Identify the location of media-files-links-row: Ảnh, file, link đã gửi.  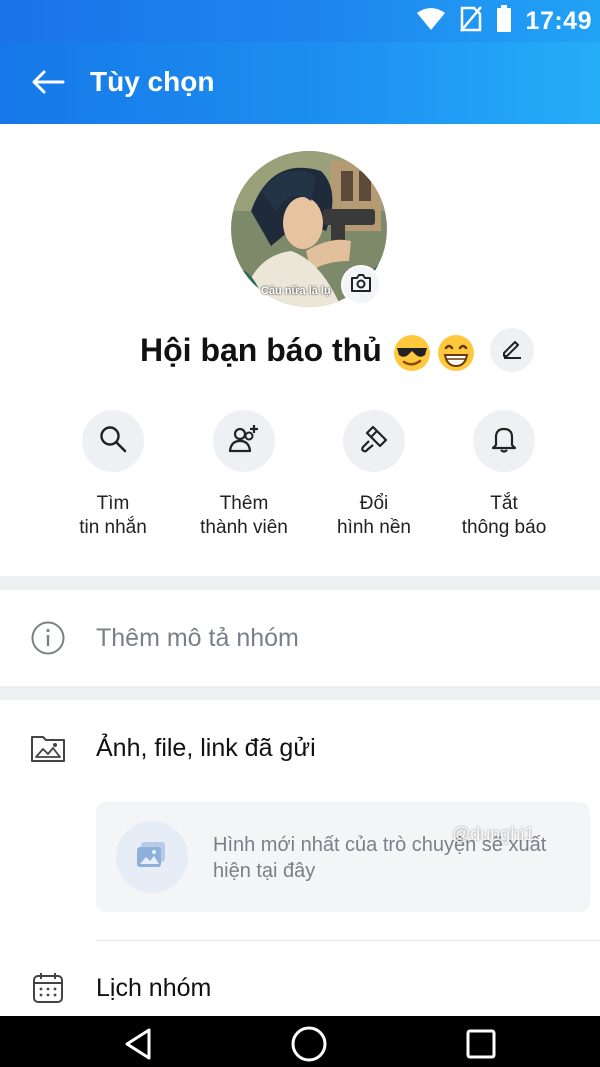
(300, 748).